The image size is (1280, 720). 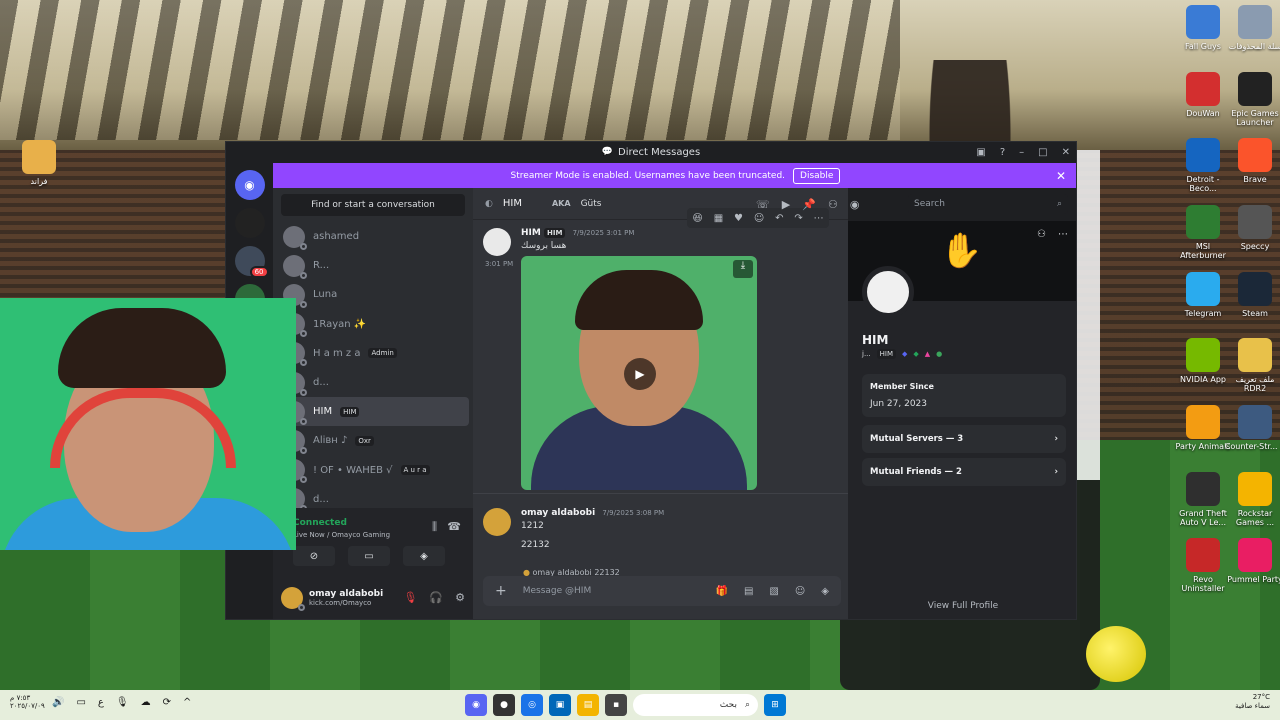 What do you see at coordinates (532, 705) in the screenshot?
I see `chrome-taskbar-icon: ◎` at bounding box center [532, 705].